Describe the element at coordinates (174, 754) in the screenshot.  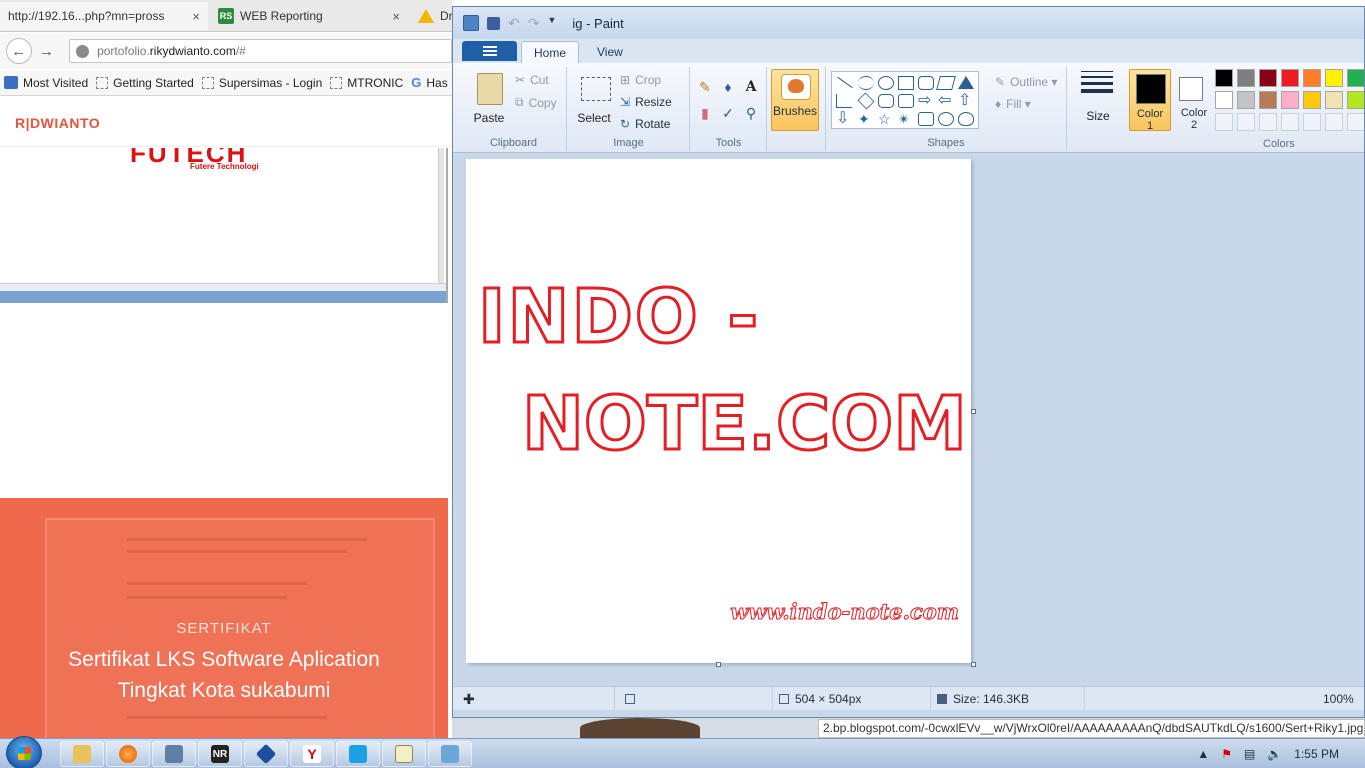
I see `taskbar-network` at that location.